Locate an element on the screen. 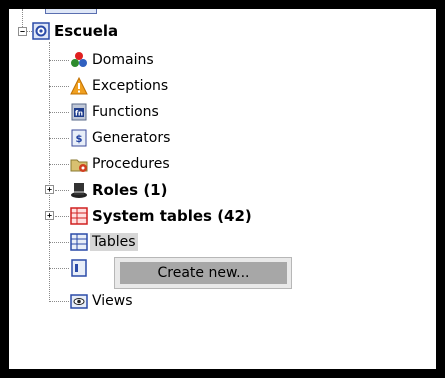 This screenshot has height=378, width=445. domains-icon is located at coordinates (79, 60).